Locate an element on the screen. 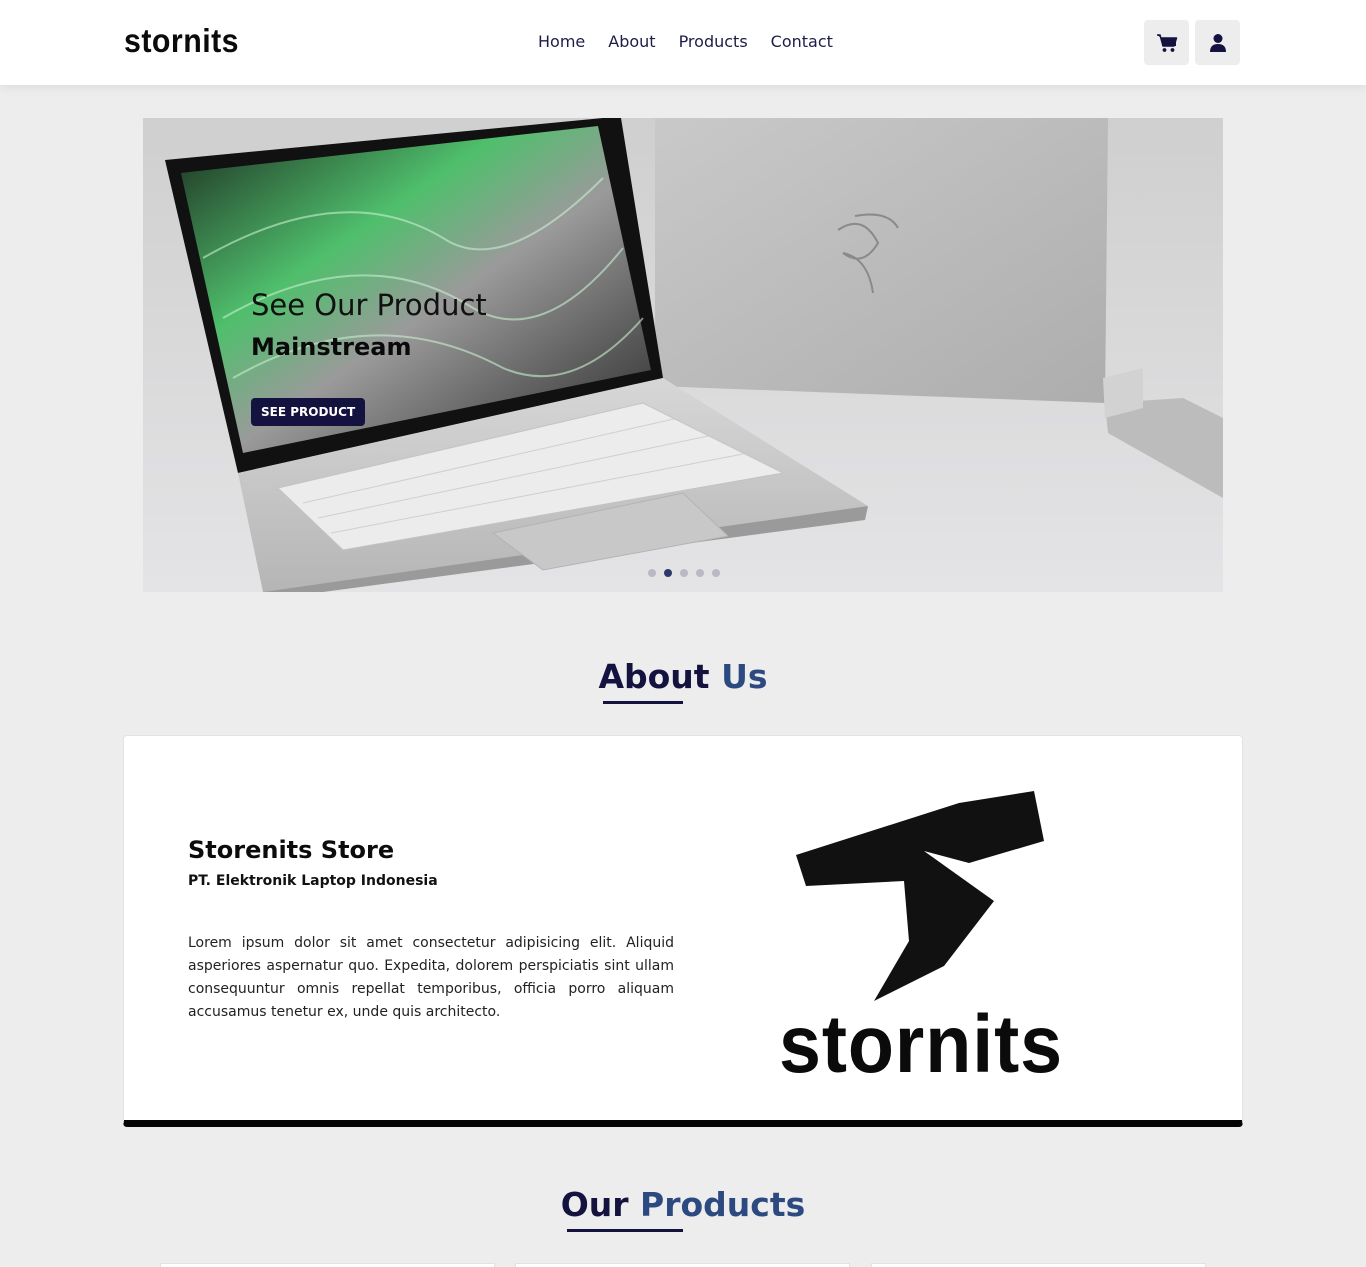  about-heading-underline is located at coordinates (643, 702).